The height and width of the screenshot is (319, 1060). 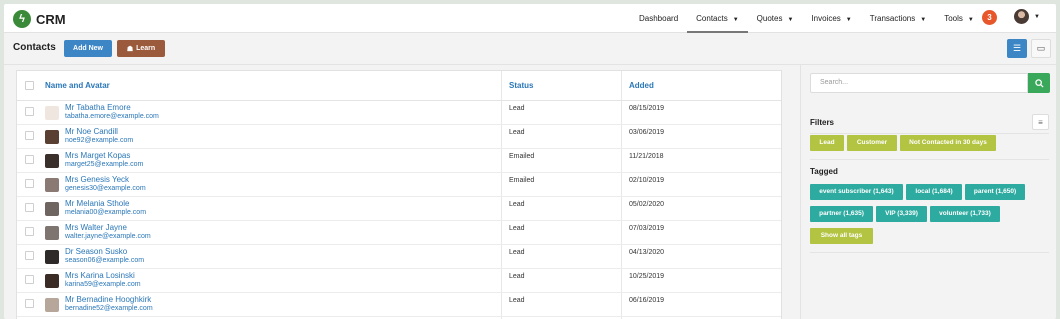 What do you see at coordinates (97, 203) in the screenshot?
I see `contact-name: Mr Melania Sthole` at bounding box center [97, 203].